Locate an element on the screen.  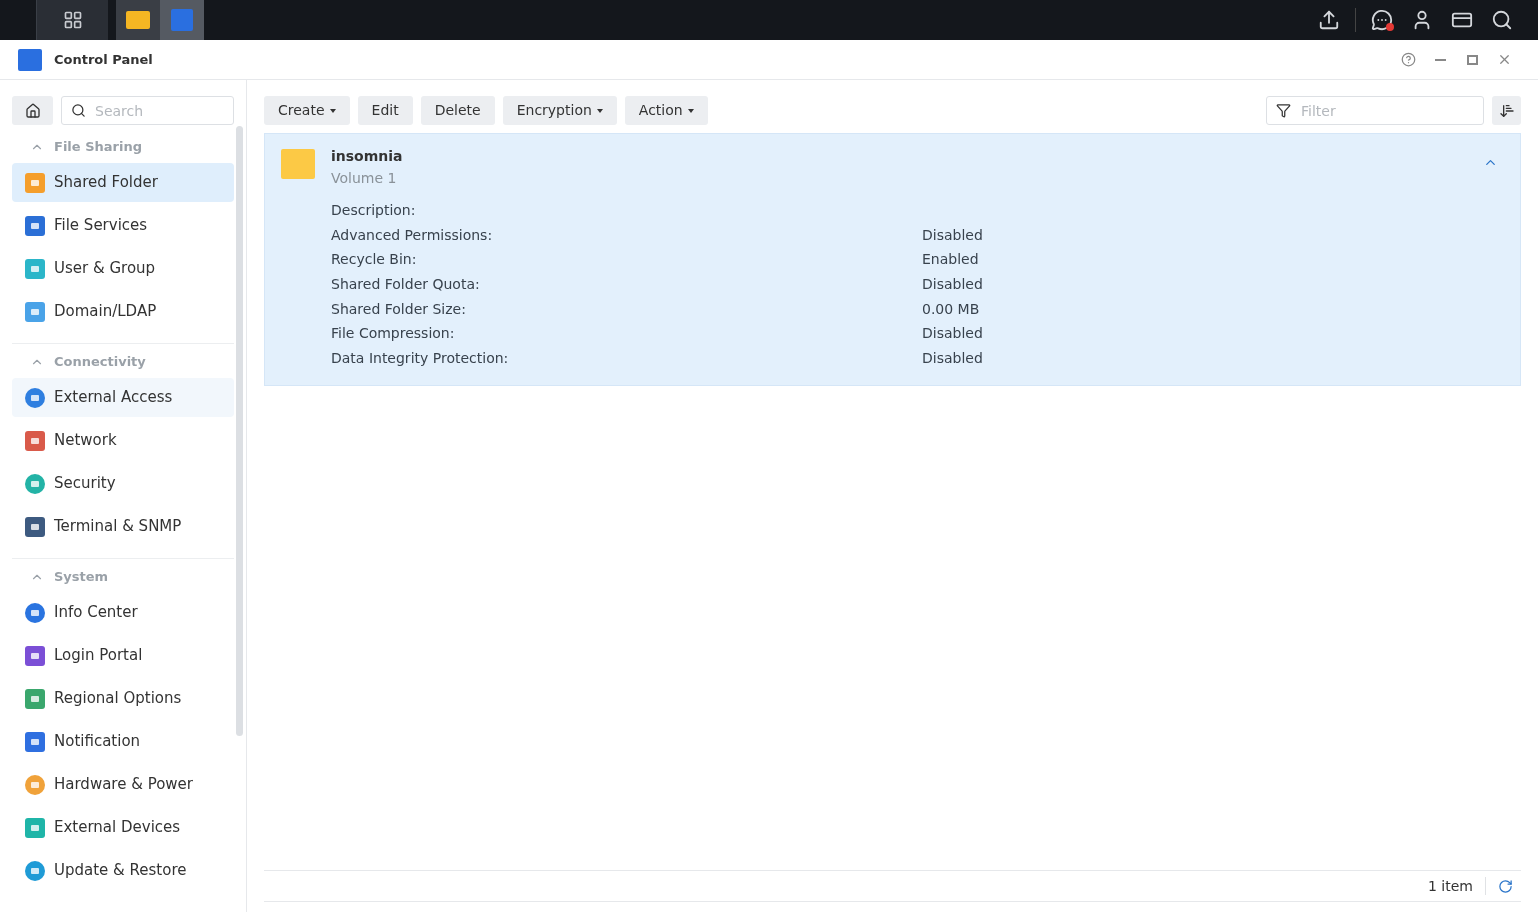
minimize-icon is located at coordinates (1440, 59).